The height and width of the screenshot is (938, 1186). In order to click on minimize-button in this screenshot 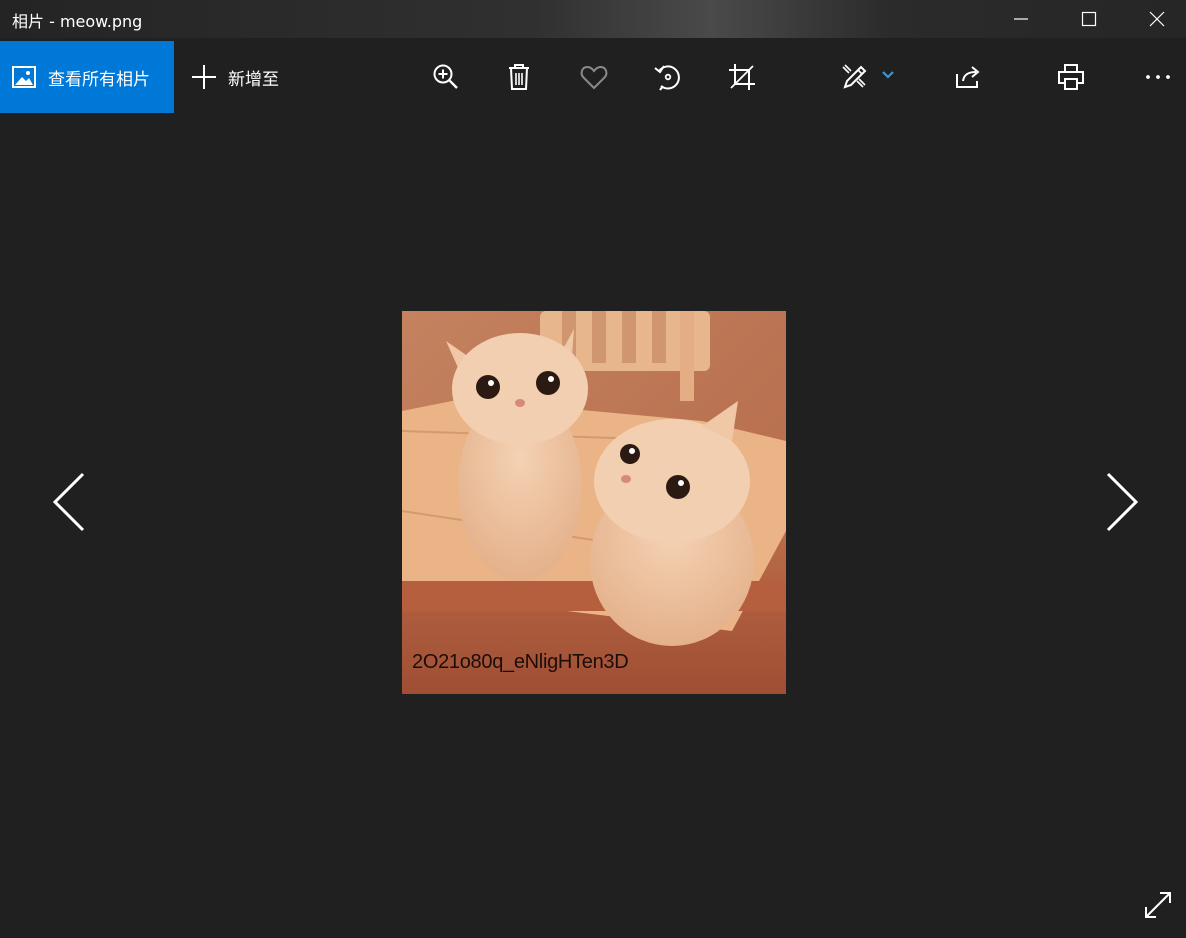, I will do `click(1021, 19)`.